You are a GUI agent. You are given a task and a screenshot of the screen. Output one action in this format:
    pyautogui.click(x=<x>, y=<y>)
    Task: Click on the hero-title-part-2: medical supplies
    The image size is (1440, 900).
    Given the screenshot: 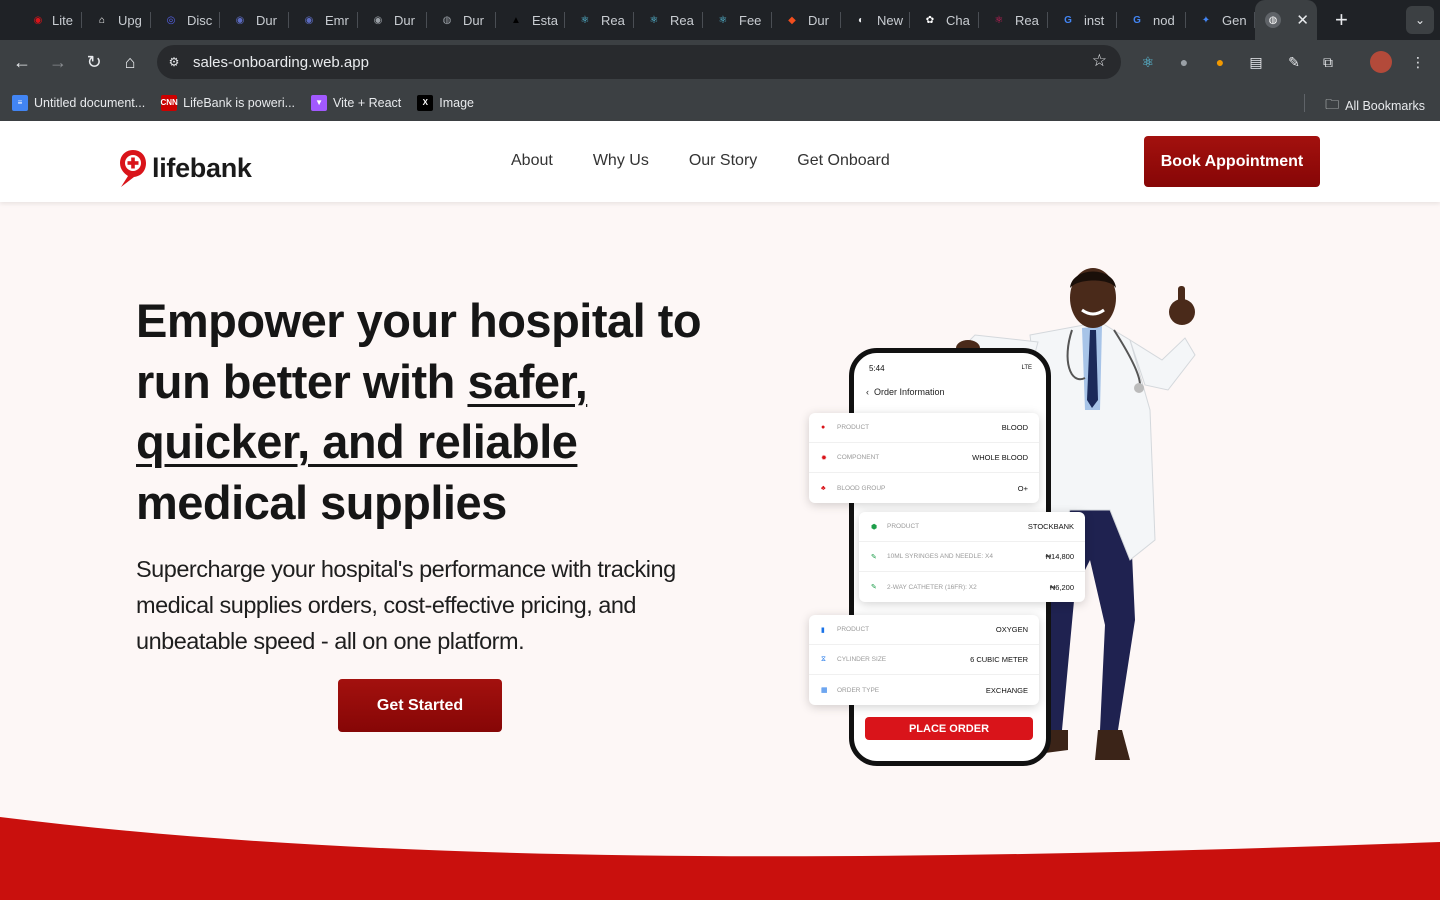 What is the action you would take?
    pyautogui.click(x=321, y=502)
    